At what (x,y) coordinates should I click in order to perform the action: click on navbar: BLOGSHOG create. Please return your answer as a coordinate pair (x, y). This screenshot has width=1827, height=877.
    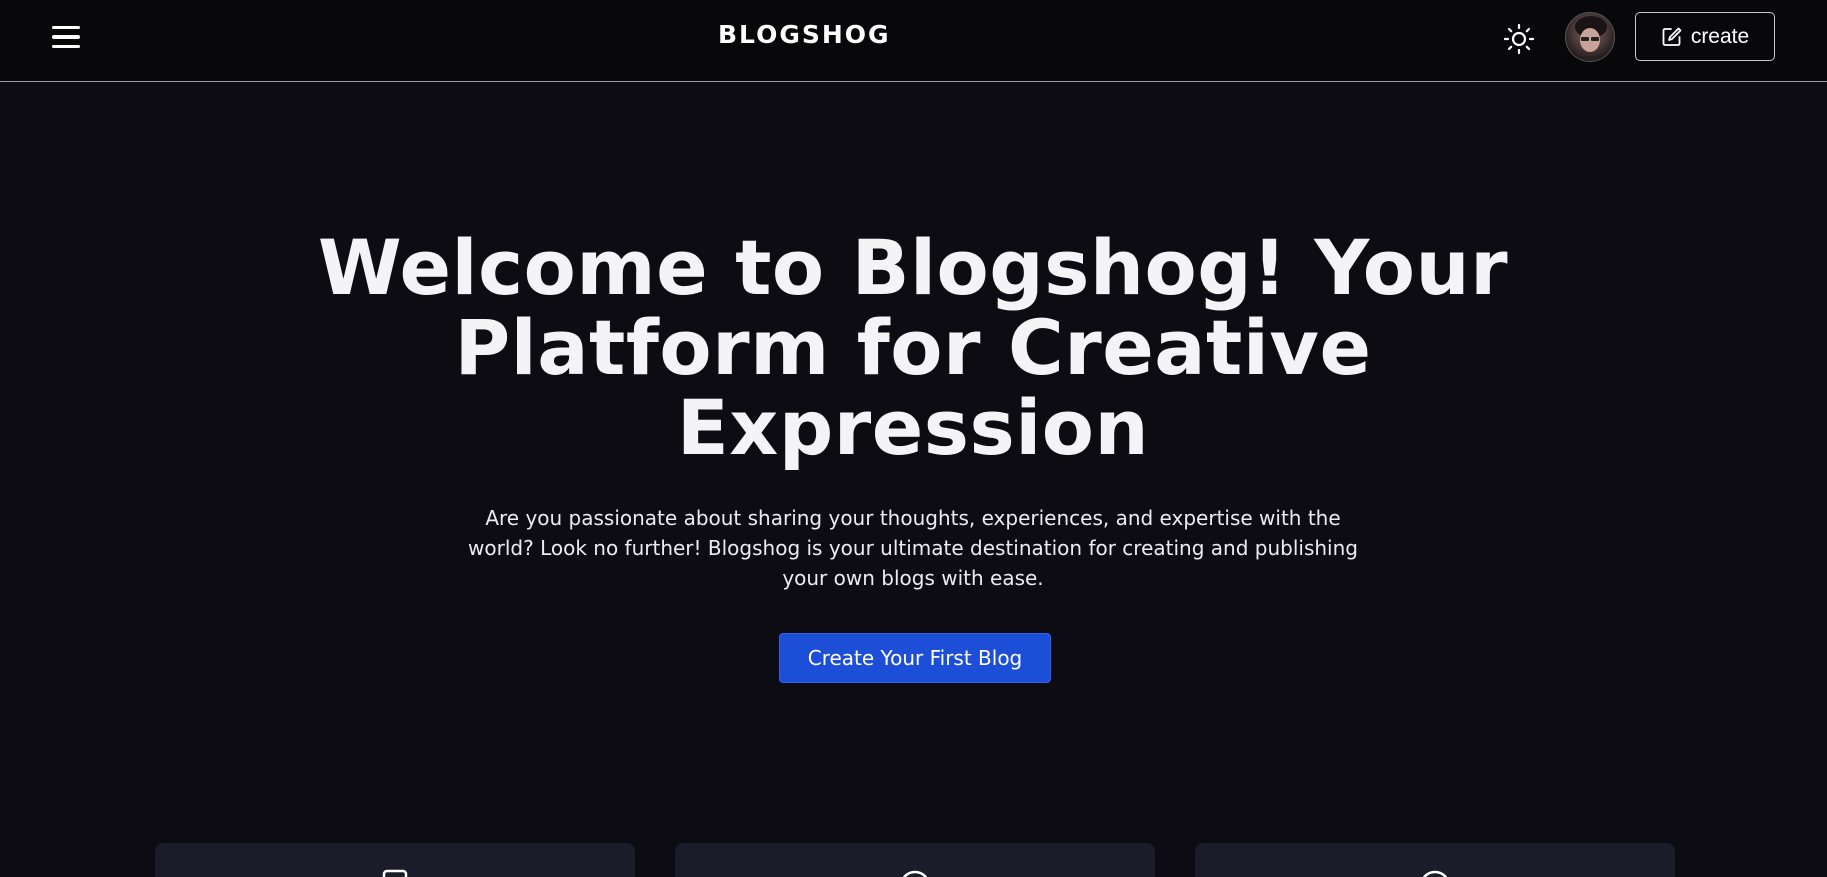
    Looking at the image, I should click on (913, 41).